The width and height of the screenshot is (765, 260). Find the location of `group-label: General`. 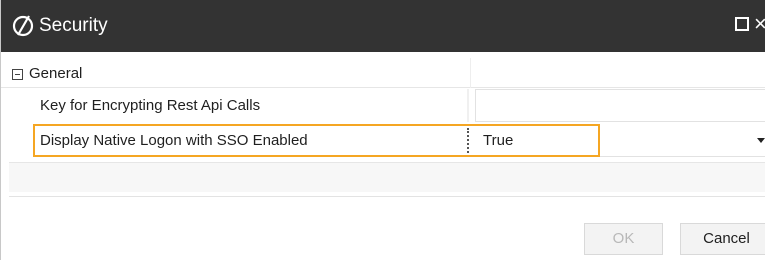

group-label: General is located at coordinates (56, 73).